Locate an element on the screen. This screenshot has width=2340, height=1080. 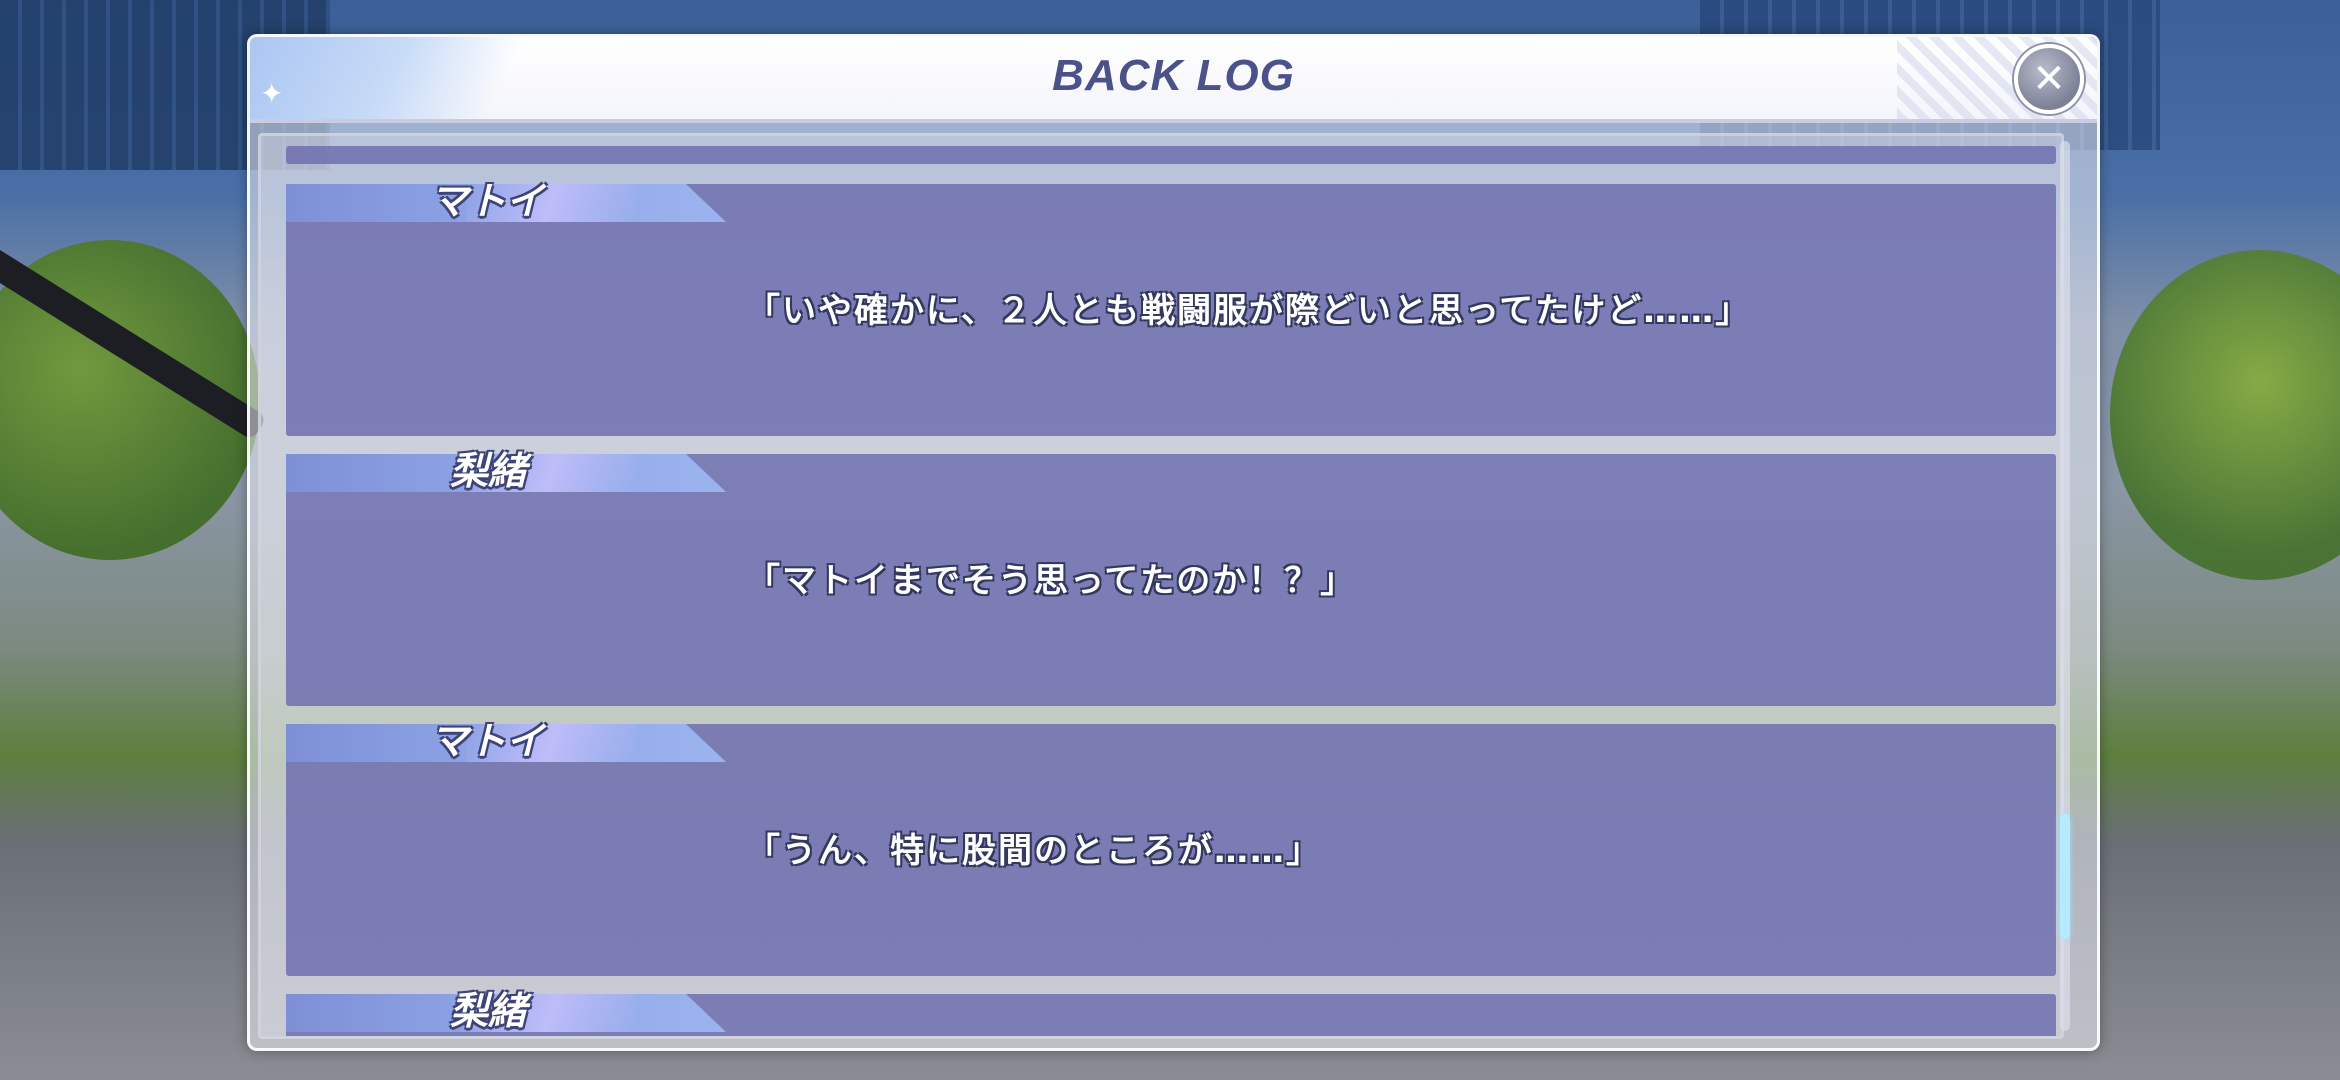
close-icon: ✕ is located at coordinates (2049, 79).